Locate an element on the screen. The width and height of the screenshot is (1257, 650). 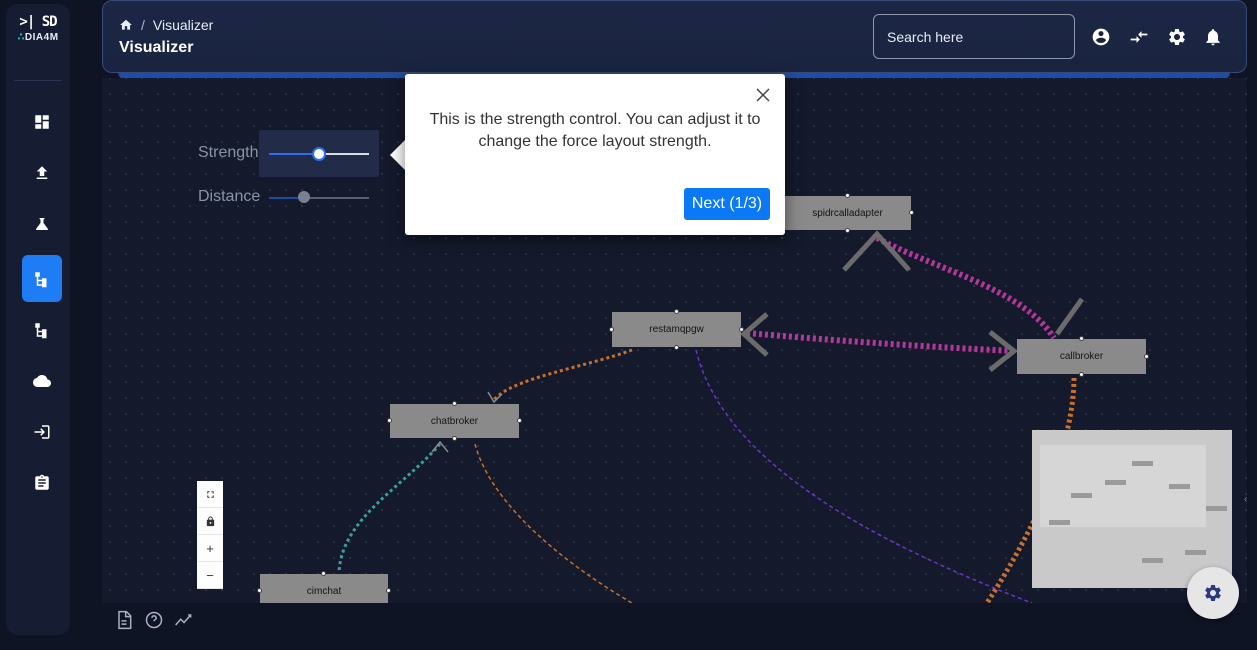
home-icon is located at coordinates (126, 25).